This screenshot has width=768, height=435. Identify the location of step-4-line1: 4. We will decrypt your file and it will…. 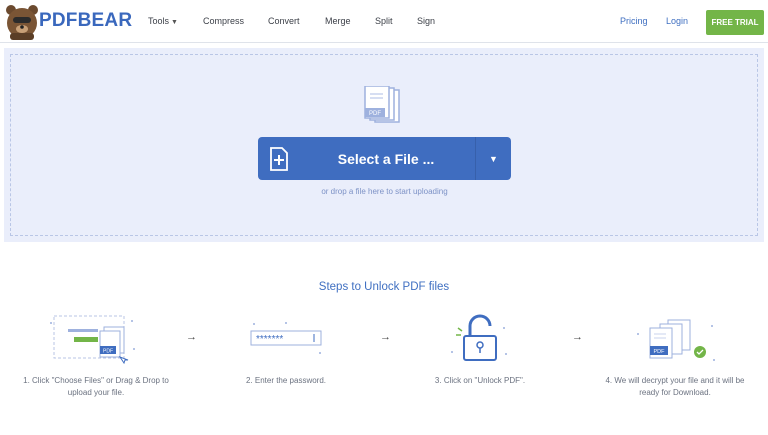
(675, 380).